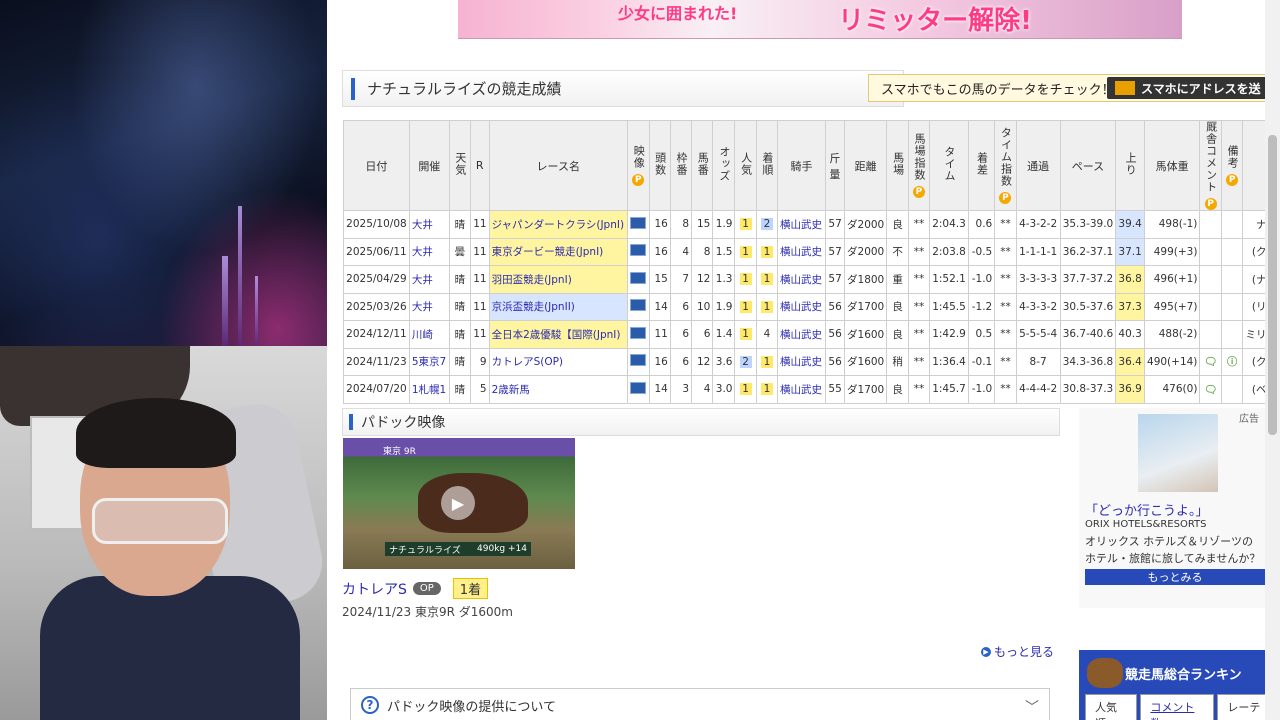 This screenshot has height=720, width=1280. What do you see at coordinates (240, 276) in the screenshot?
I see `wallpaper-tower` at bounding box center [240, 276].